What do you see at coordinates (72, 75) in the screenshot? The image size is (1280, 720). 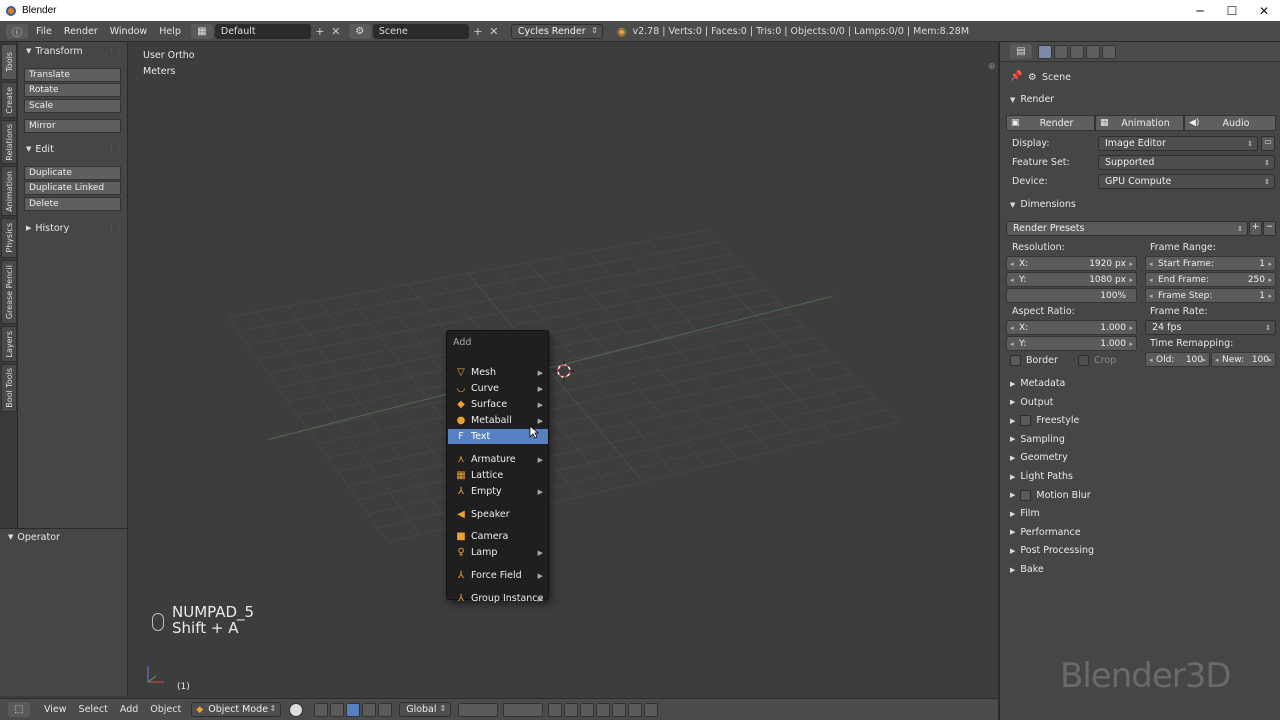 I see `translate-button: Translate` at bounding box center [72, 75].